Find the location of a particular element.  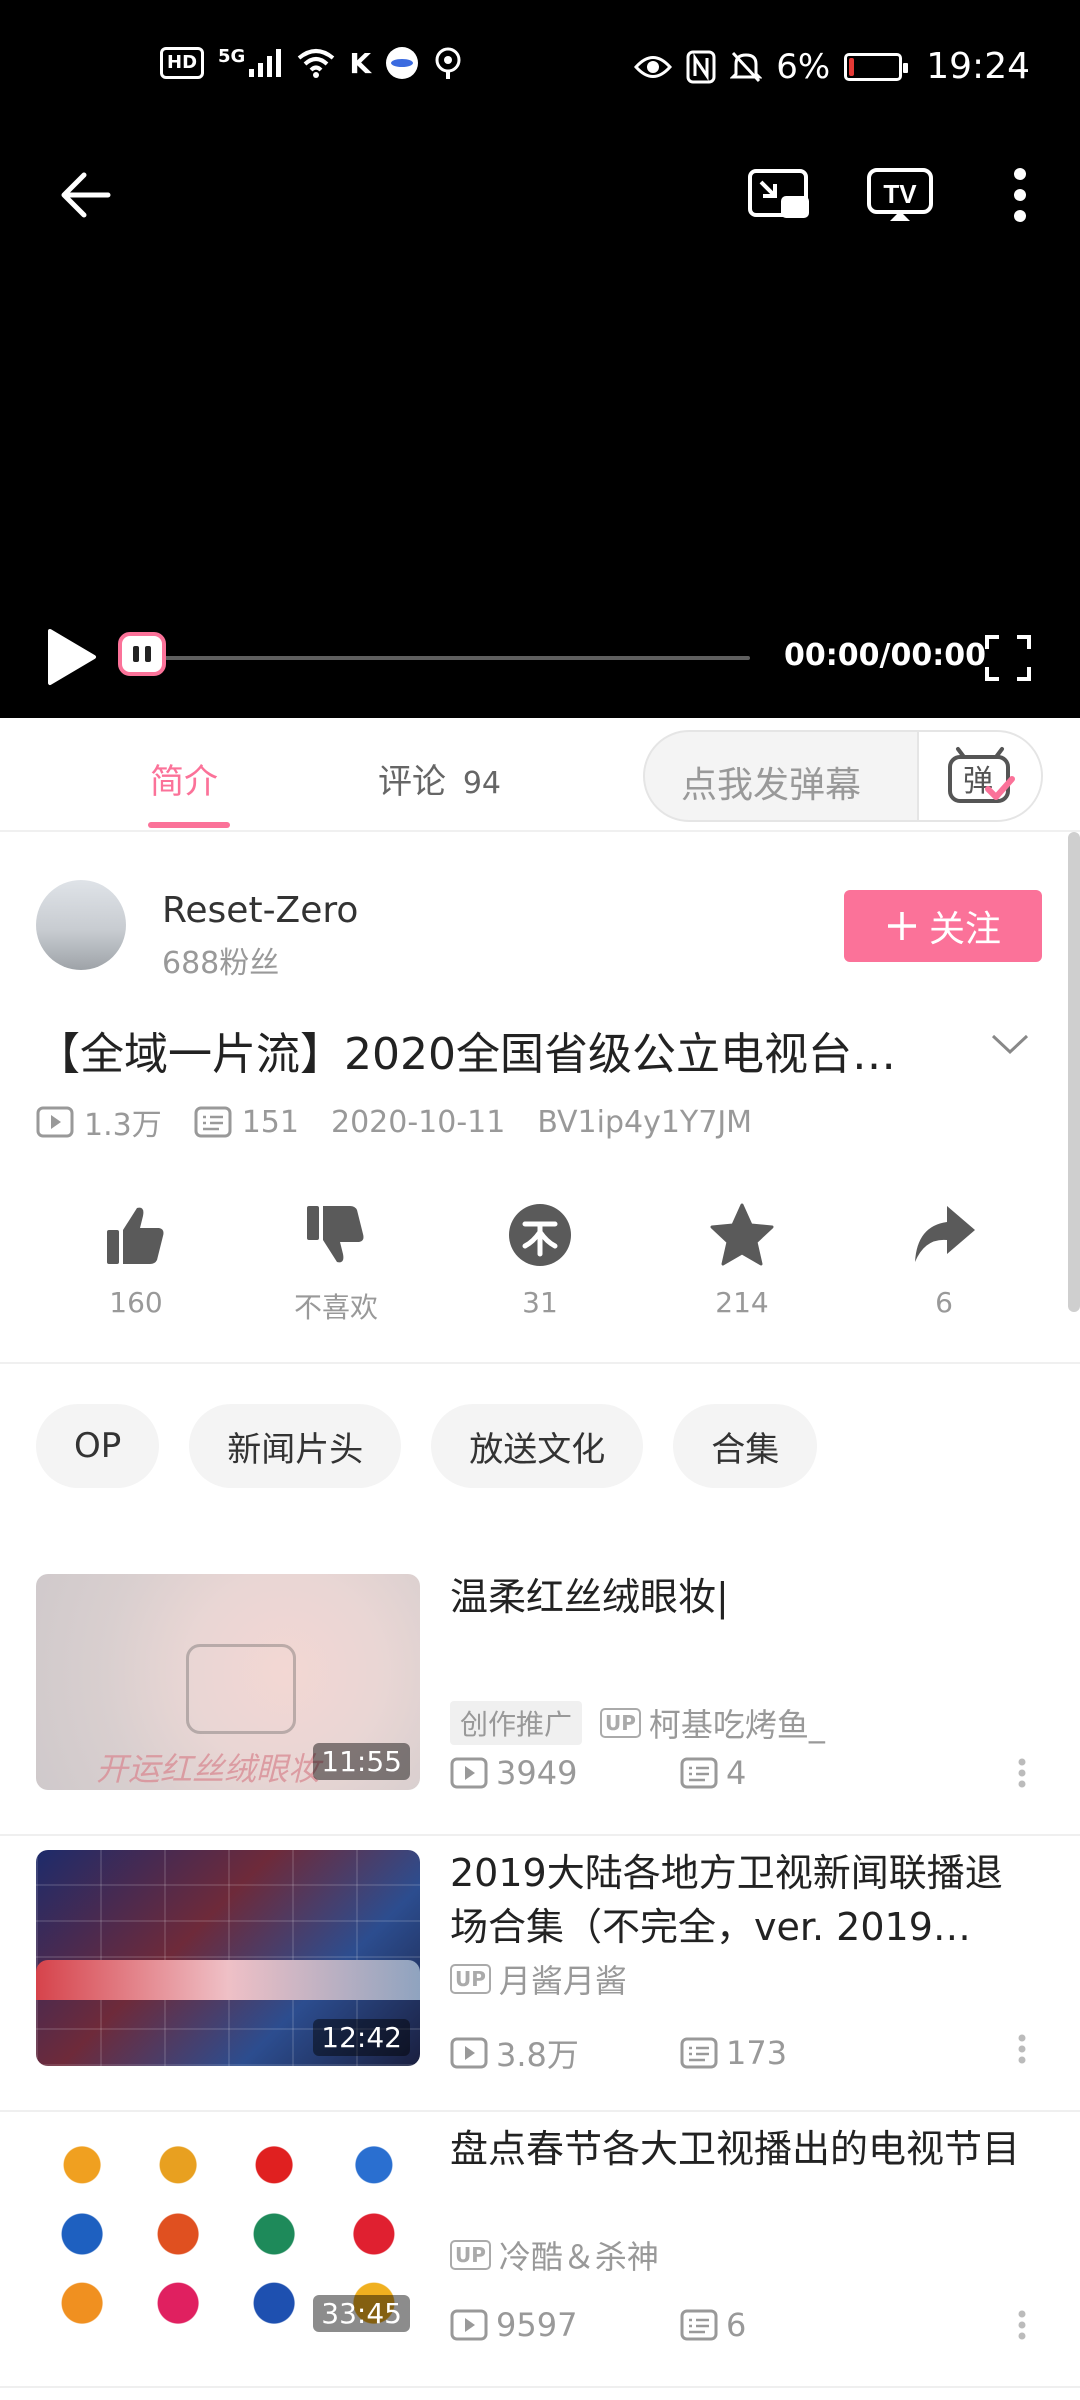

k-app-icon: K is located at coordinates (360, 63).